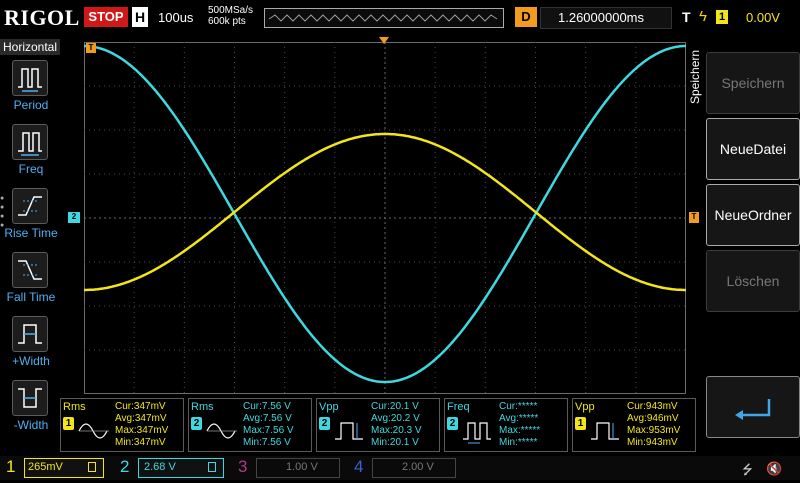  I want to click on stat-current: Cur:20.1 V, so click(395, 406).